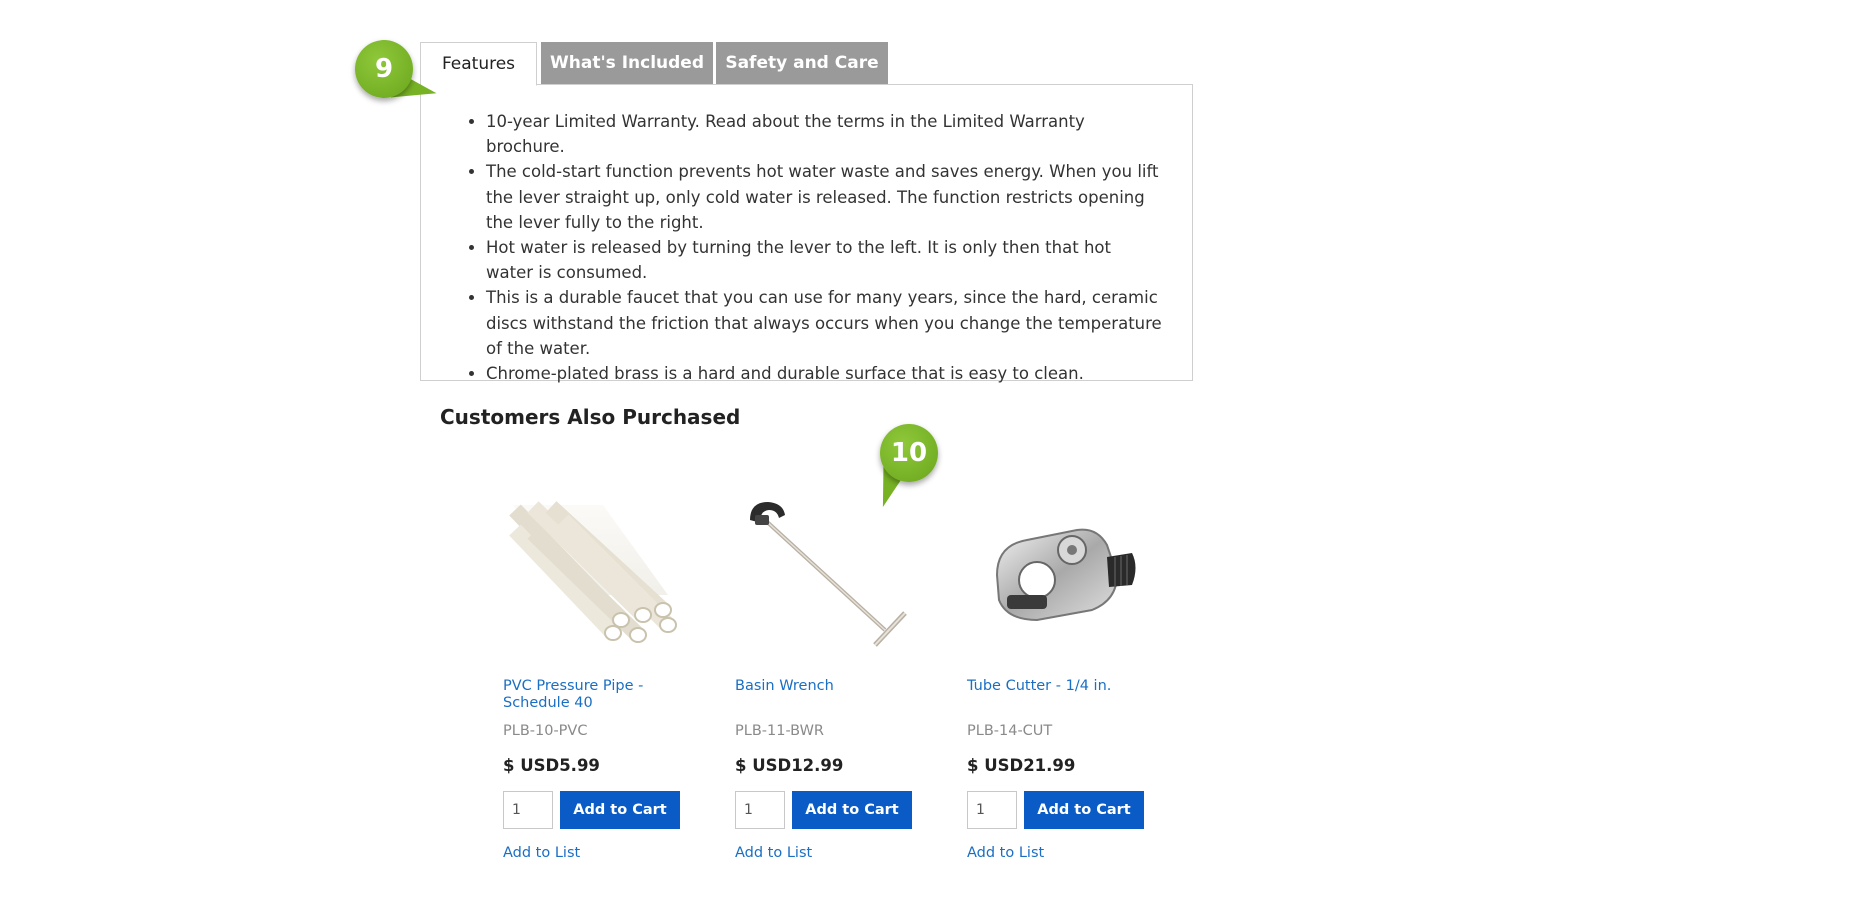 The height and width of the screenshot is (898, 1865). What do you see at coordinates (545, 731) in the screenshot?
I see `product-sku: PLB-10-PVC` at bounding box center [545, 731].